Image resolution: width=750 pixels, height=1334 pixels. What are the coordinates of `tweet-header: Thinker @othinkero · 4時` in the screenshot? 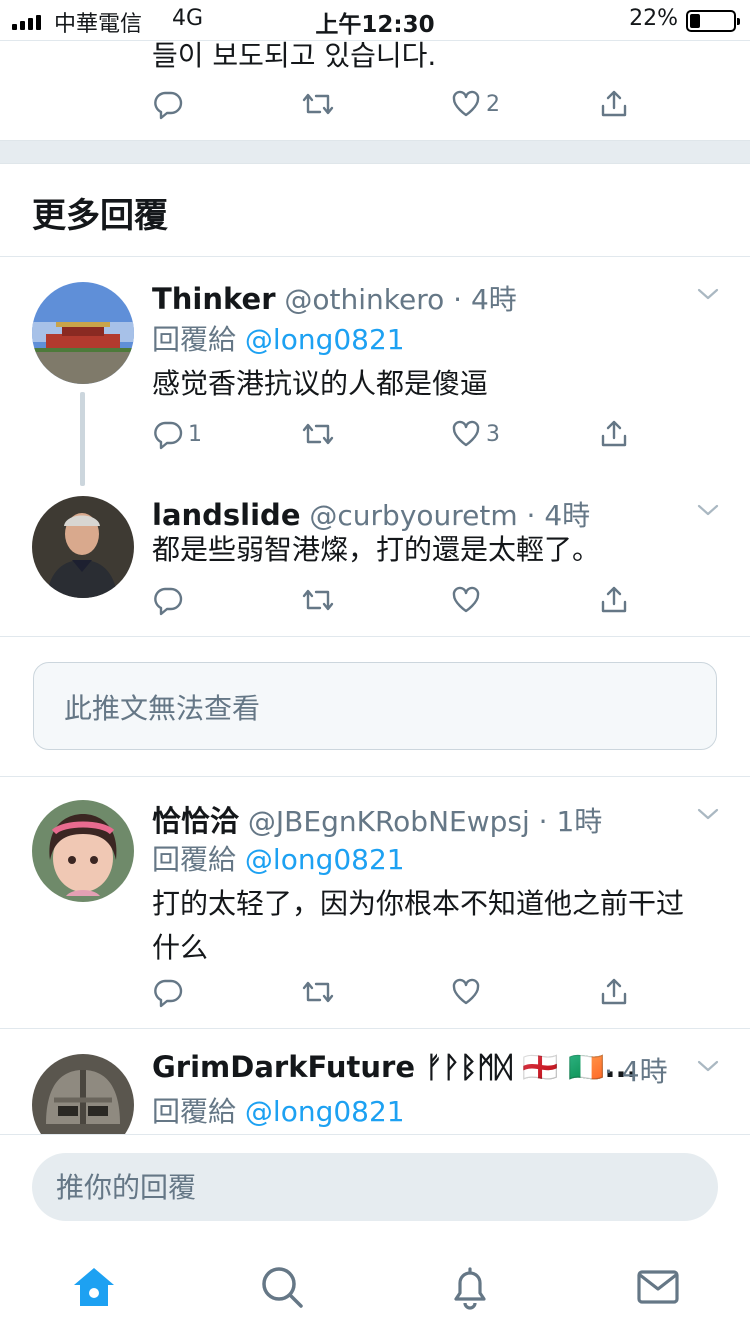 It's located at (334, 298).